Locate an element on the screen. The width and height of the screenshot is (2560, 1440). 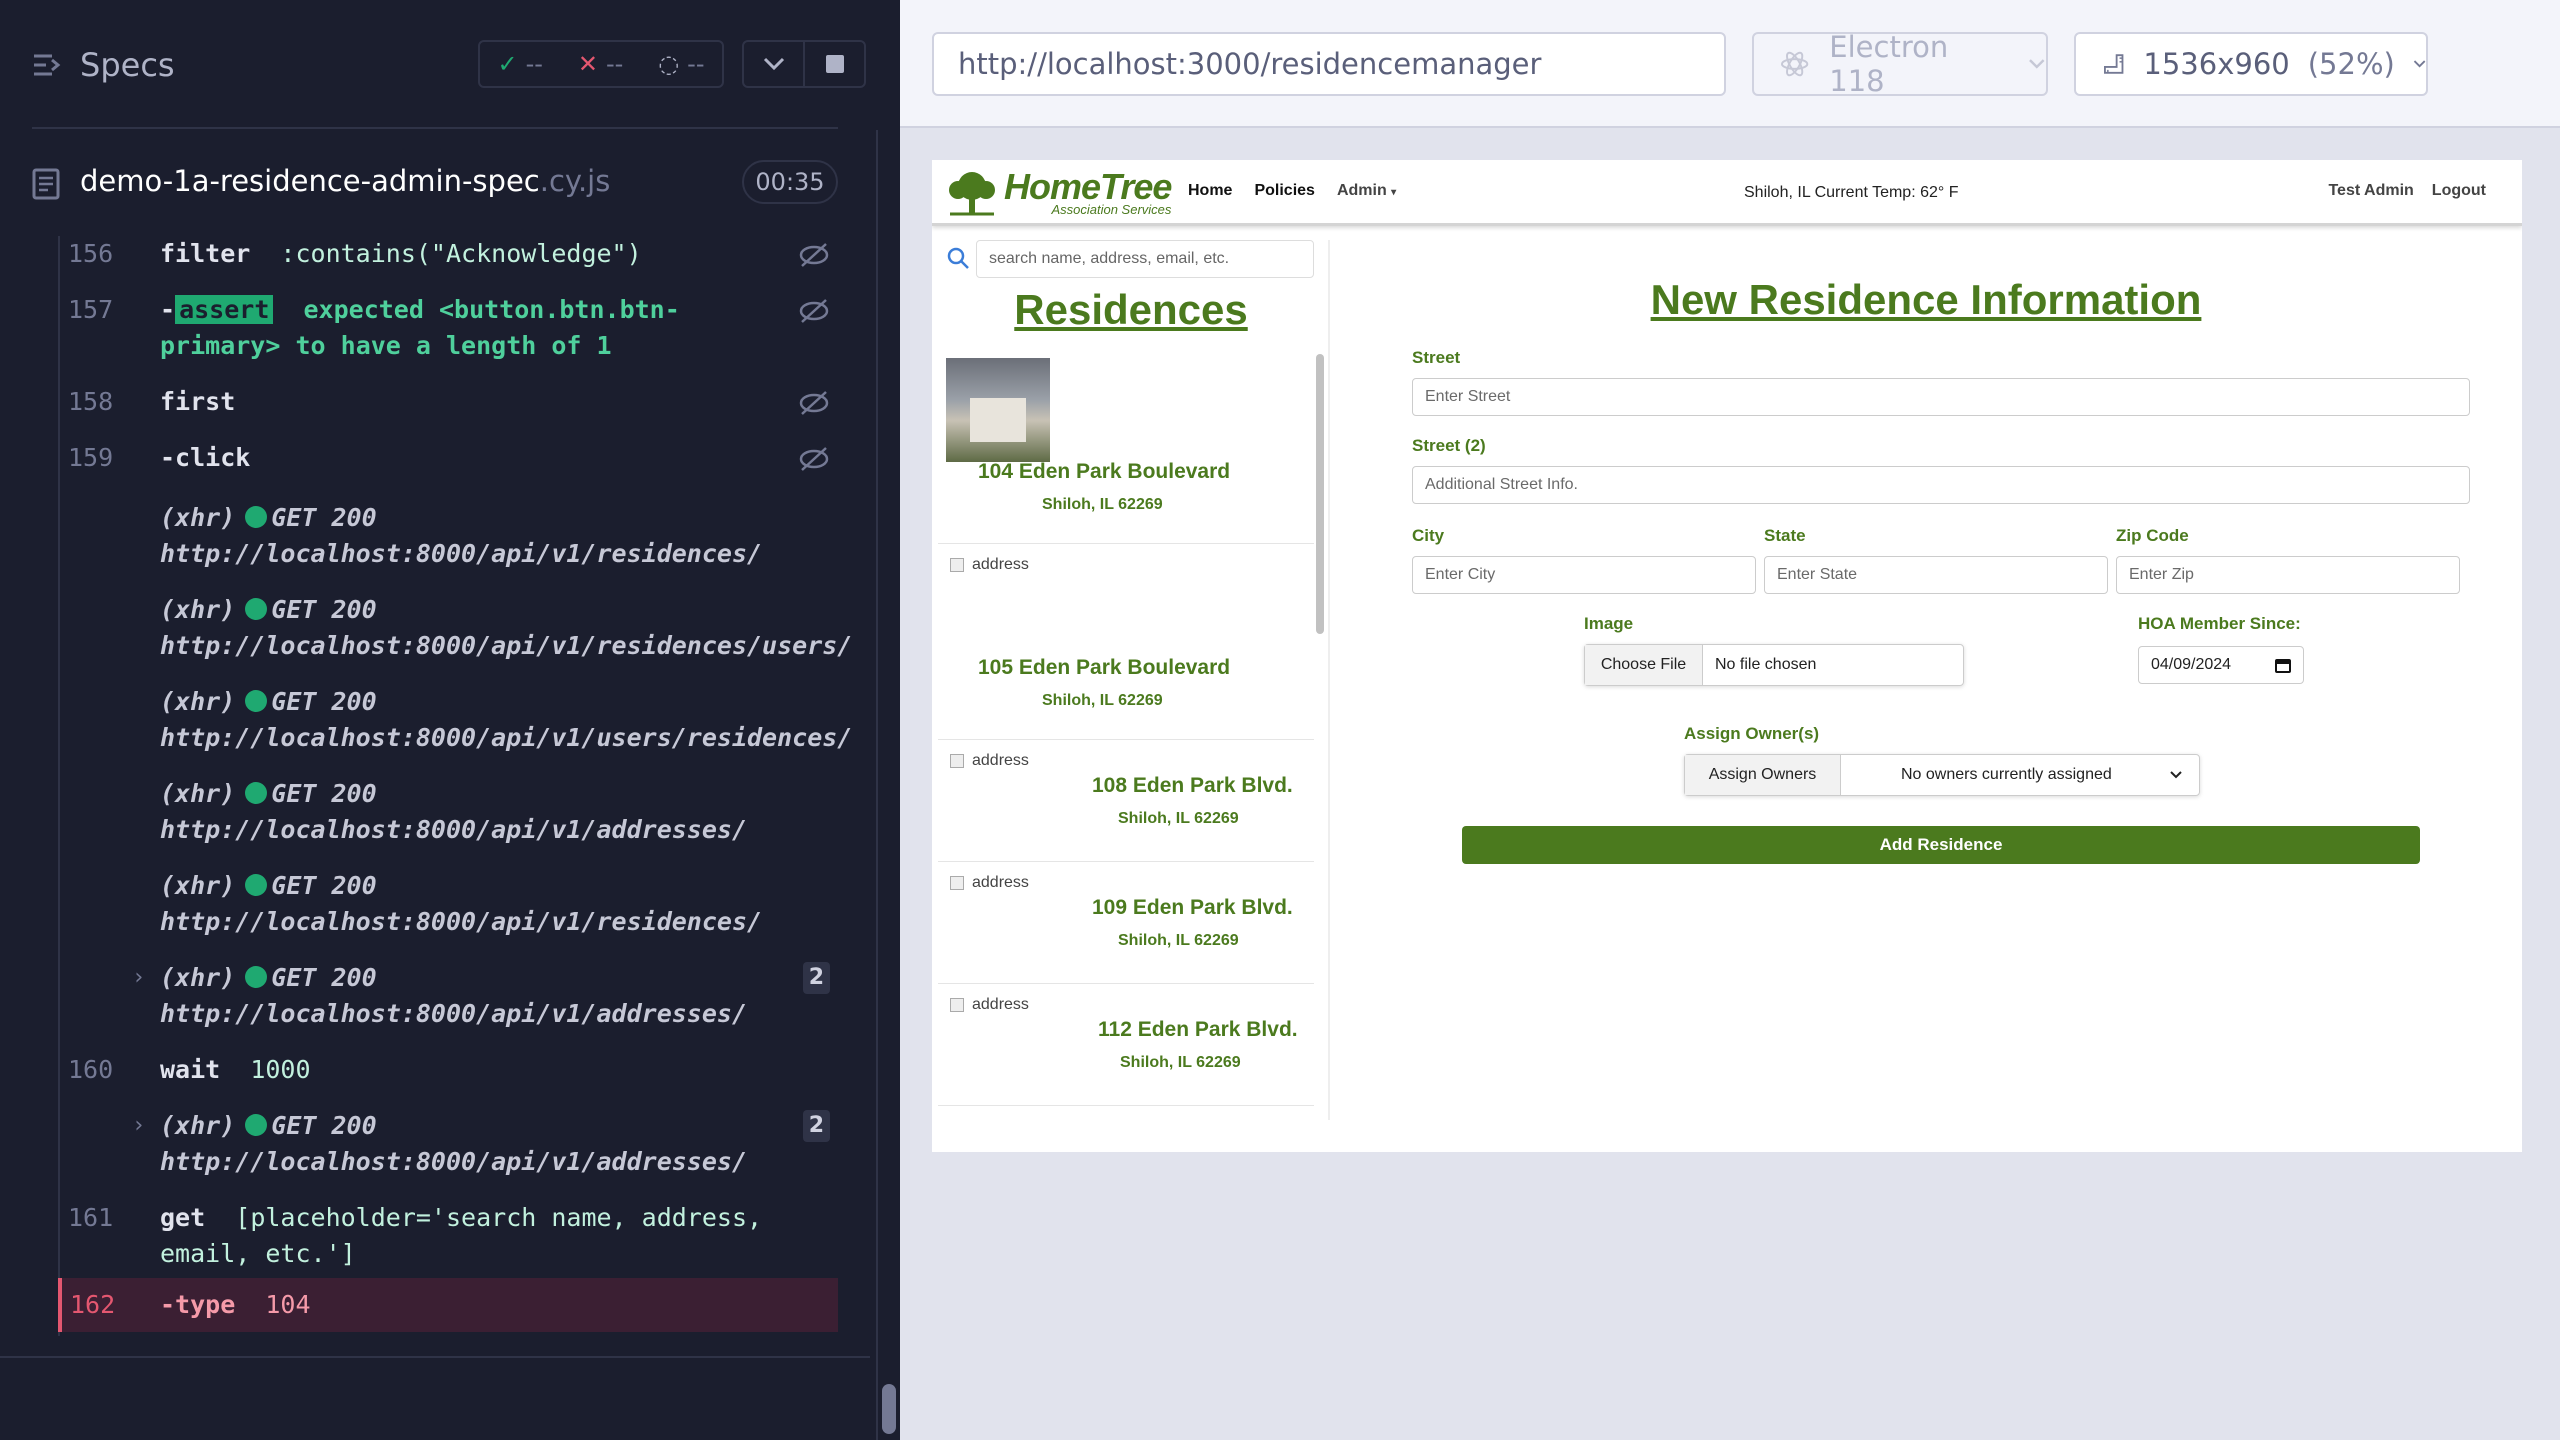
x-icon: ✕ is located at coordinates (587, 64).